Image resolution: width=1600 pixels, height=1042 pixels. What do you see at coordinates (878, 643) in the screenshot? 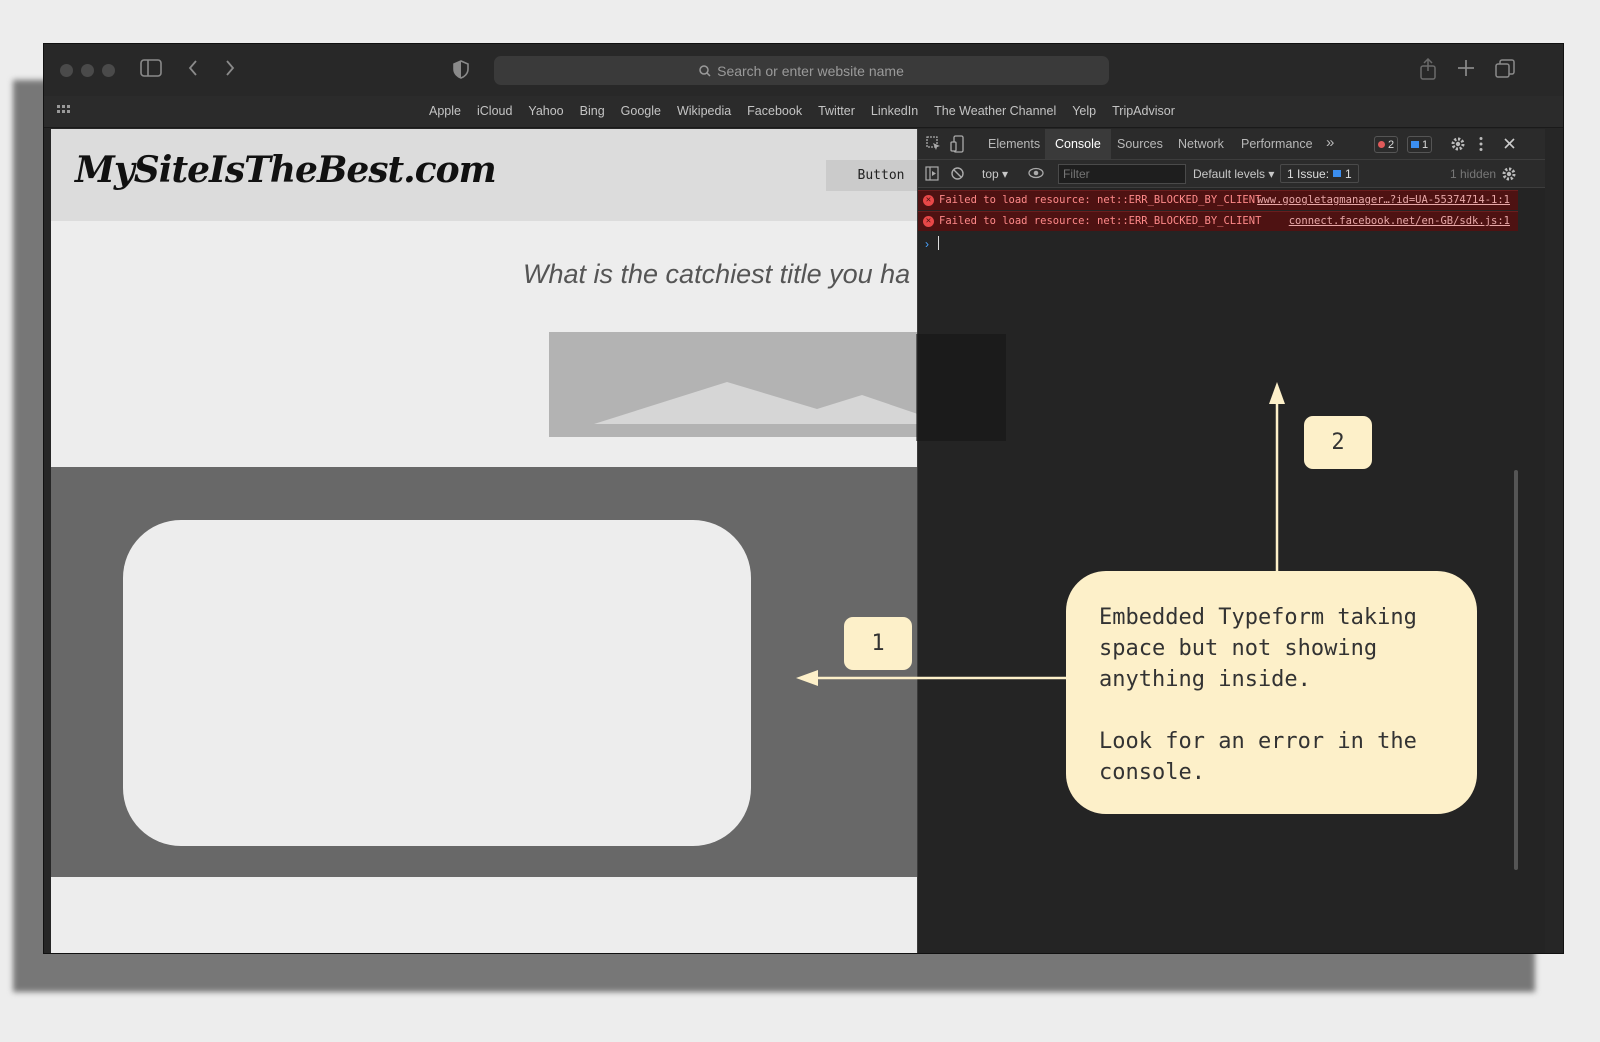
I see `annotation-label-1: 1` at bounding box center [878, 643].